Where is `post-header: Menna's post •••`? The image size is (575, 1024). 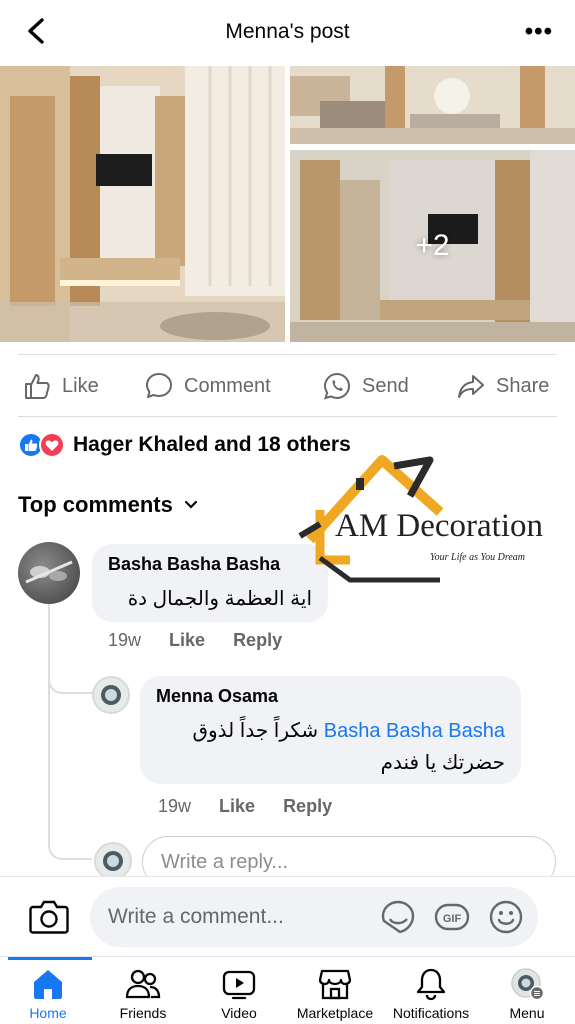
post-header: Menna's post ••• is located at coordinates (287, 32).